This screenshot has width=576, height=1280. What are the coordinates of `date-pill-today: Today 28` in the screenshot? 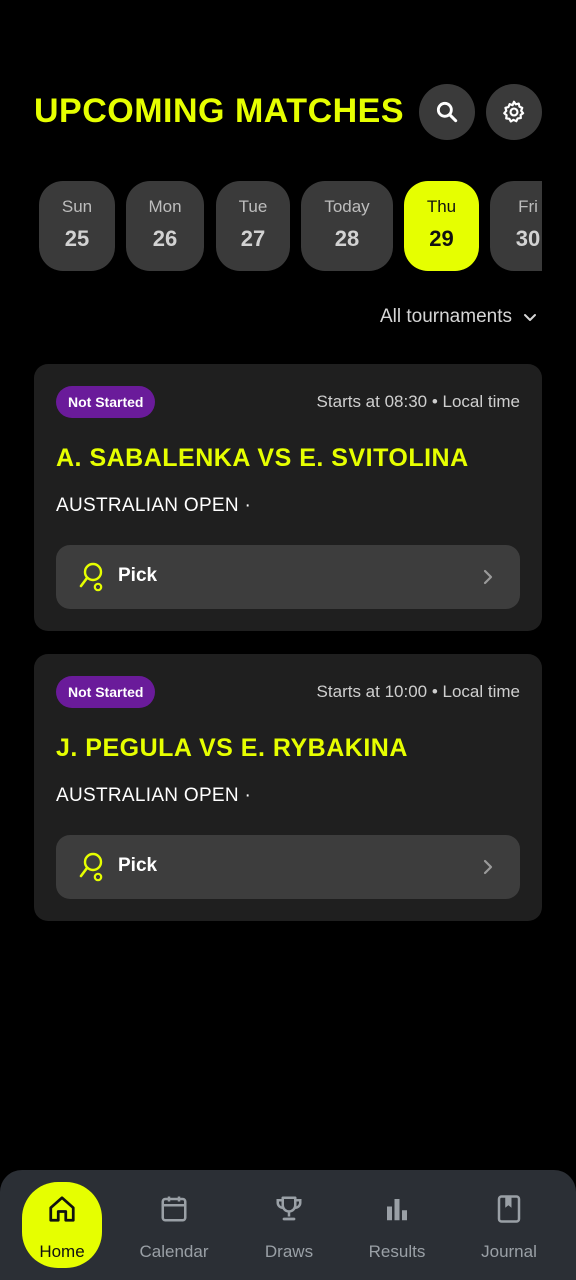 It's located at (347, 226).